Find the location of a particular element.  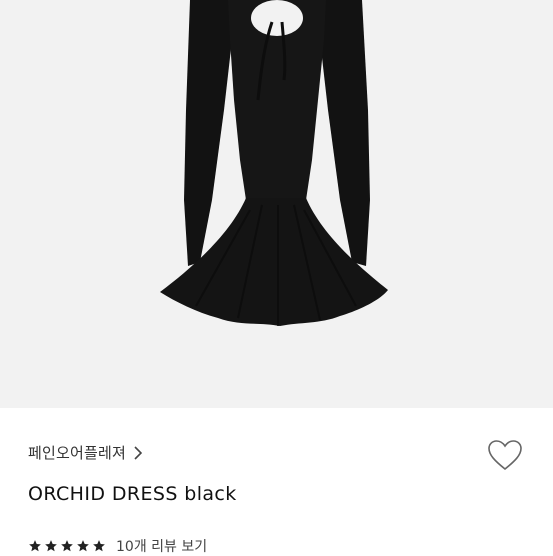

review-link: 10개 리뷰 보기 is located at coordinates (161, 546).